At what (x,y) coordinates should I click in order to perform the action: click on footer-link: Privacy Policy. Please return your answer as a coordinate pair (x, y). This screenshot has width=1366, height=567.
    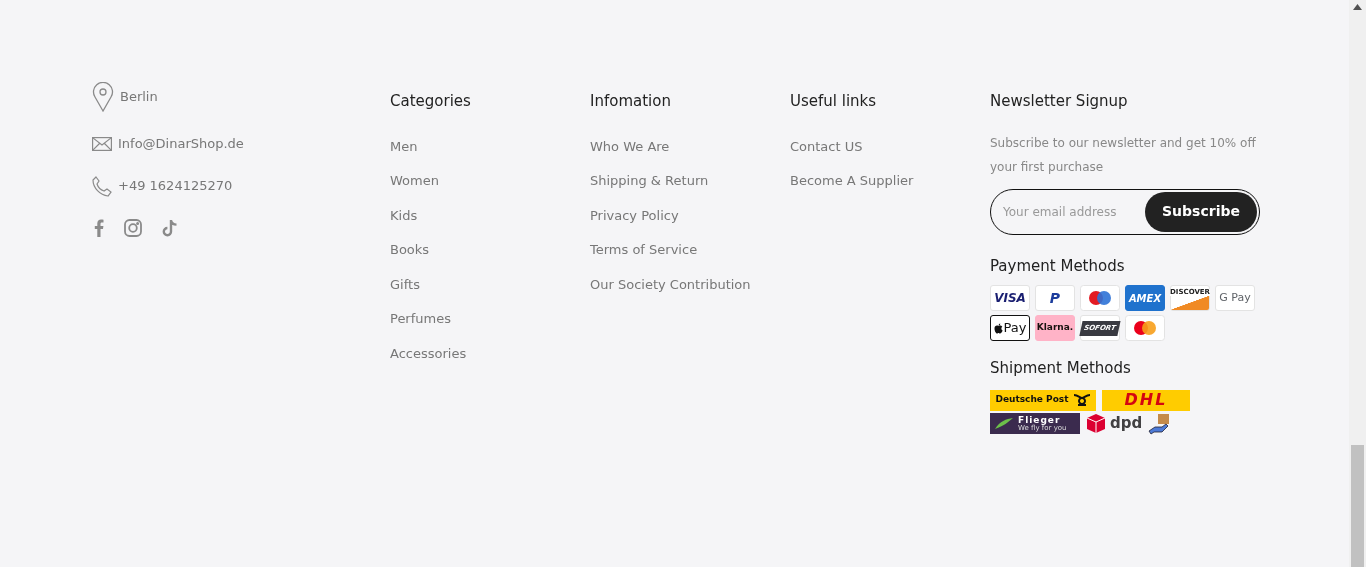
    Looking at the image, I should click on (634, 215).